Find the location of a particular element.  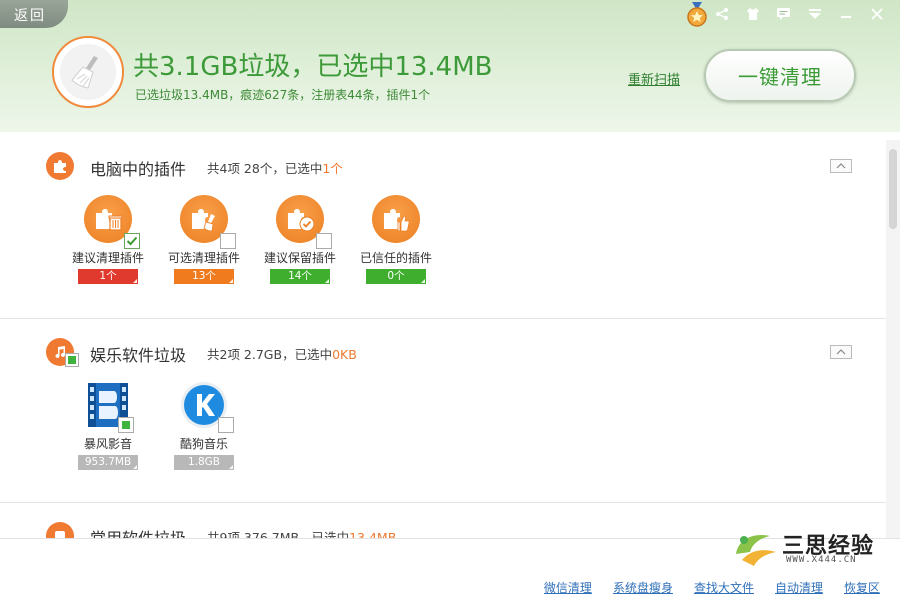

section-info: 共9项 376.7MB，已选中13.4MB is located at coordinates (302, 534).